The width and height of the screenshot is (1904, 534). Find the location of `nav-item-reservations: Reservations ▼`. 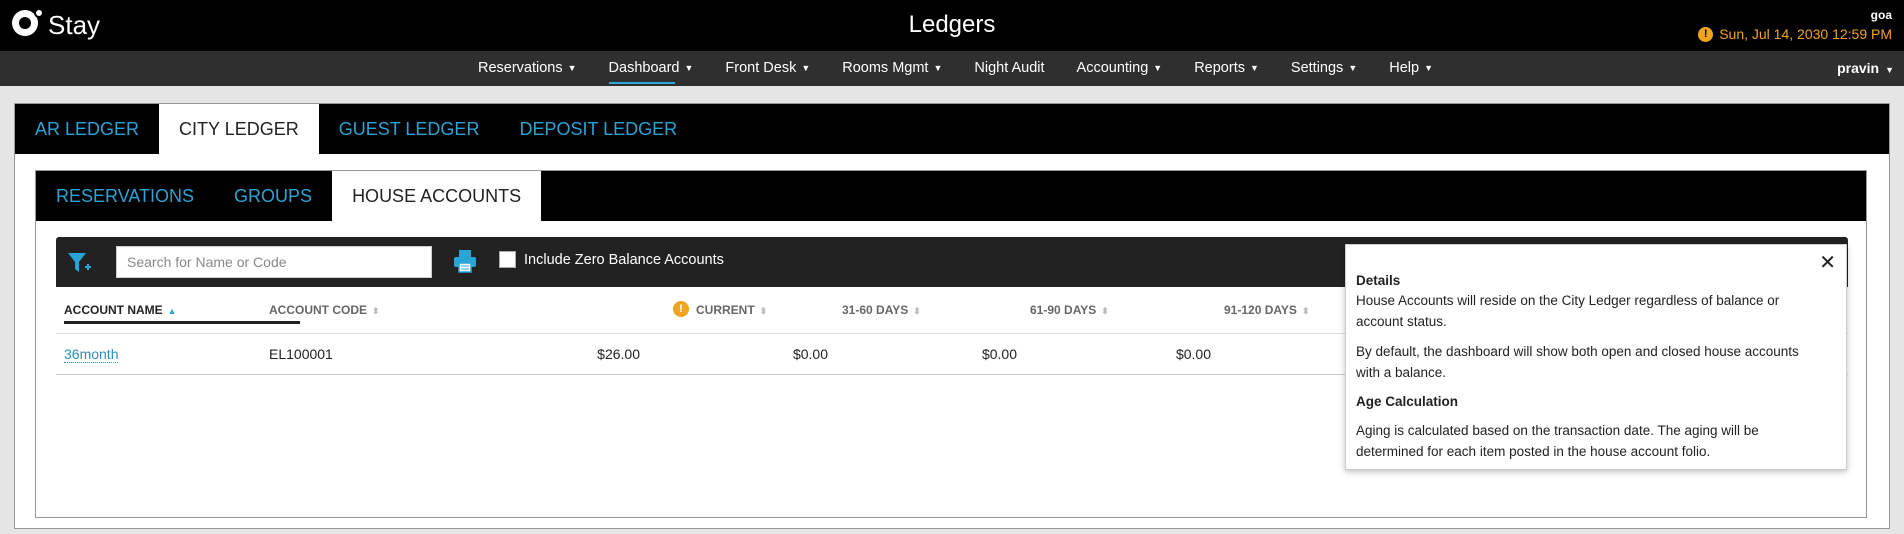

nav-item-reservations: Reservations ▼ is located at coordinates (527, 68).